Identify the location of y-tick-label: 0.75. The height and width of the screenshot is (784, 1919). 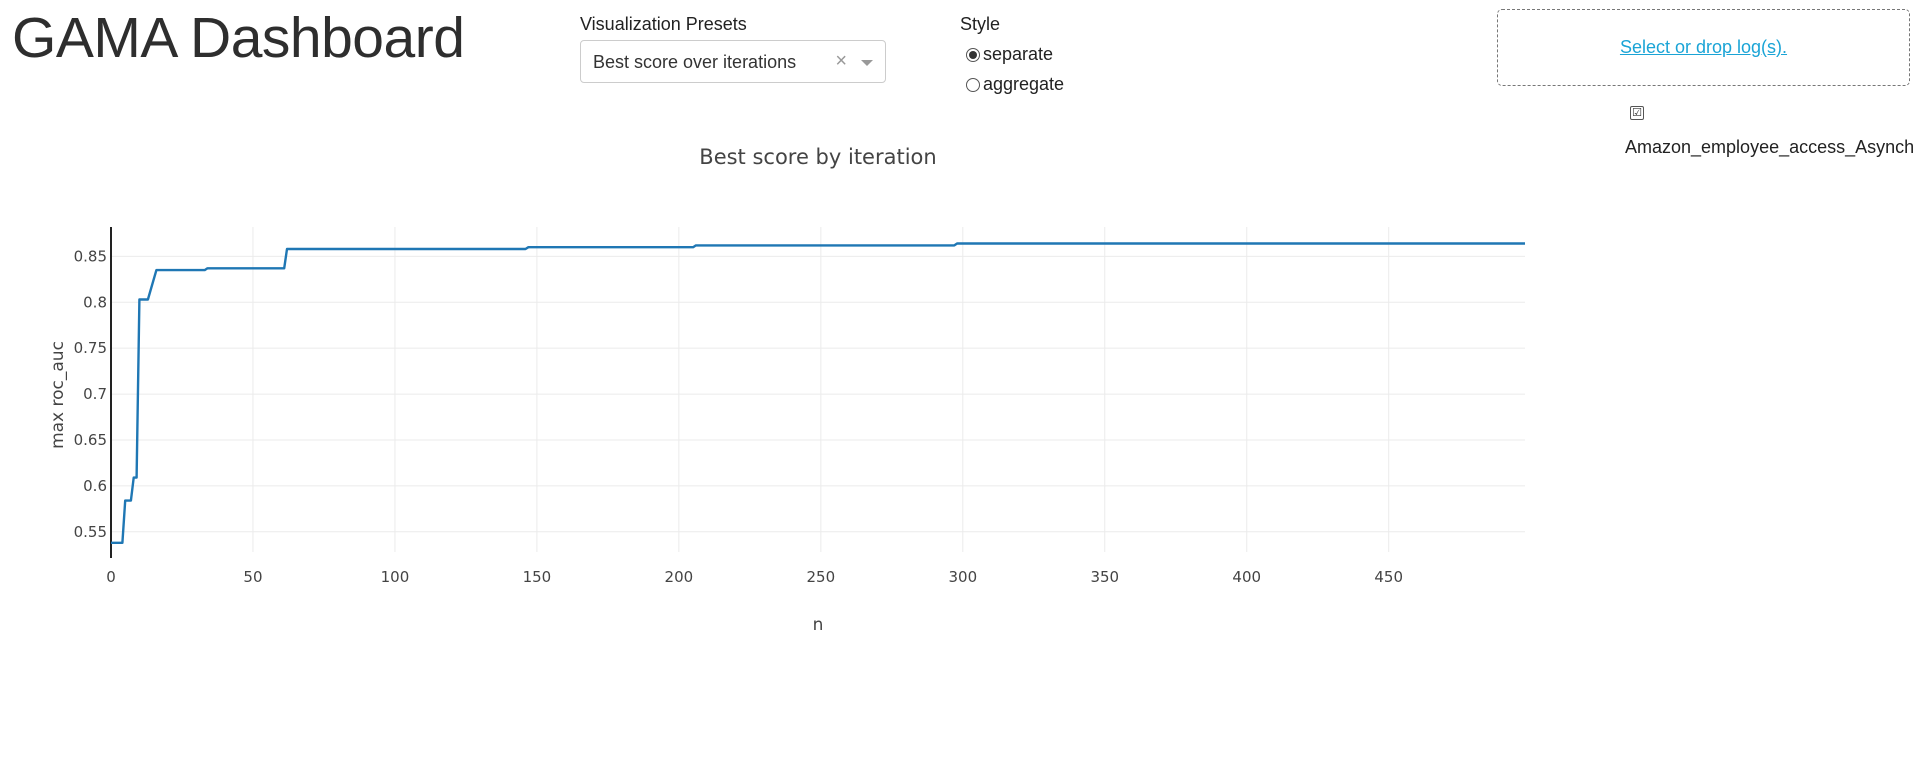
(90, 348).